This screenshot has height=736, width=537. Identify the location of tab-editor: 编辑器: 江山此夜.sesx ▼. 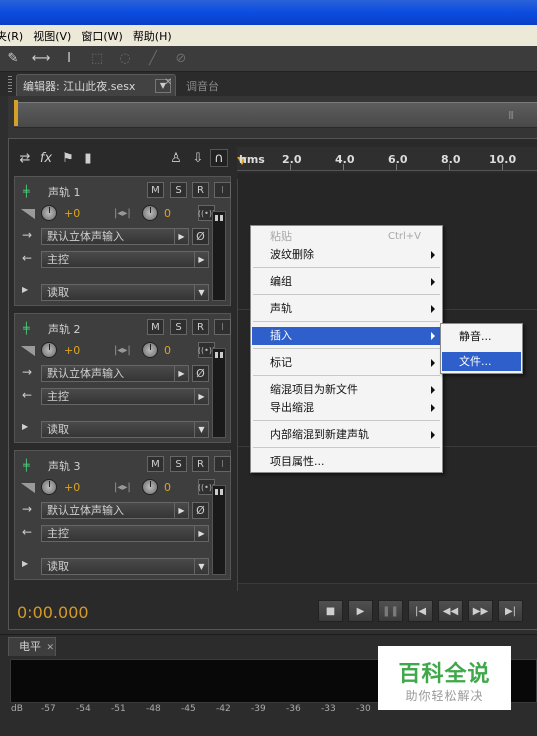
(96, 85).